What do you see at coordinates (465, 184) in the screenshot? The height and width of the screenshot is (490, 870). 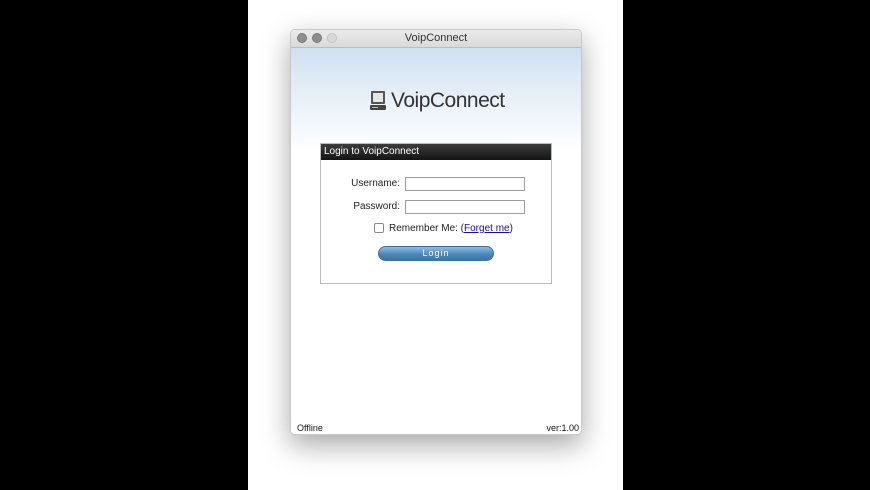 I see `username-input` at bounding box center [465, 184].